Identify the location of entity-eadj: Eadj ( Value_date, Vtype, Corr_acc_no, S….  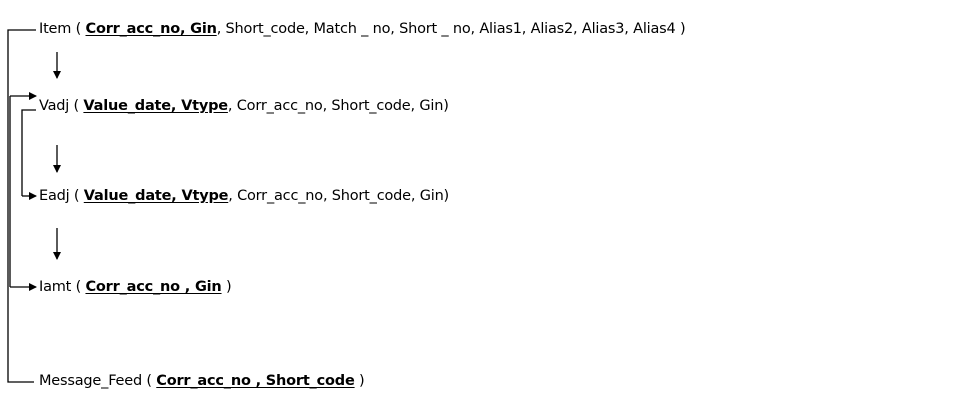
(244, 196).